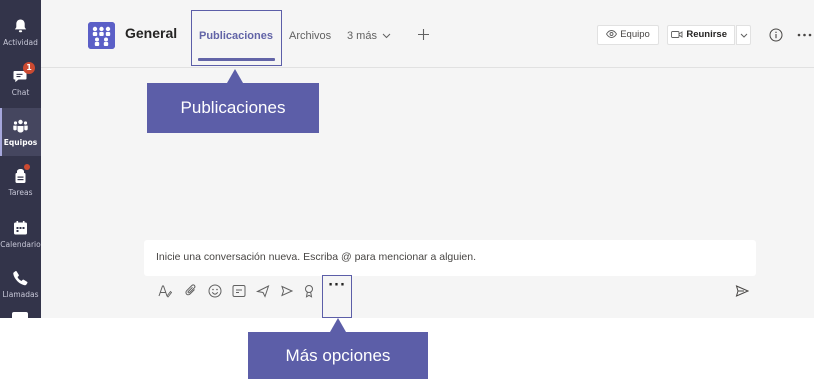  I want to click on tasks-icon, so click(20, 176).